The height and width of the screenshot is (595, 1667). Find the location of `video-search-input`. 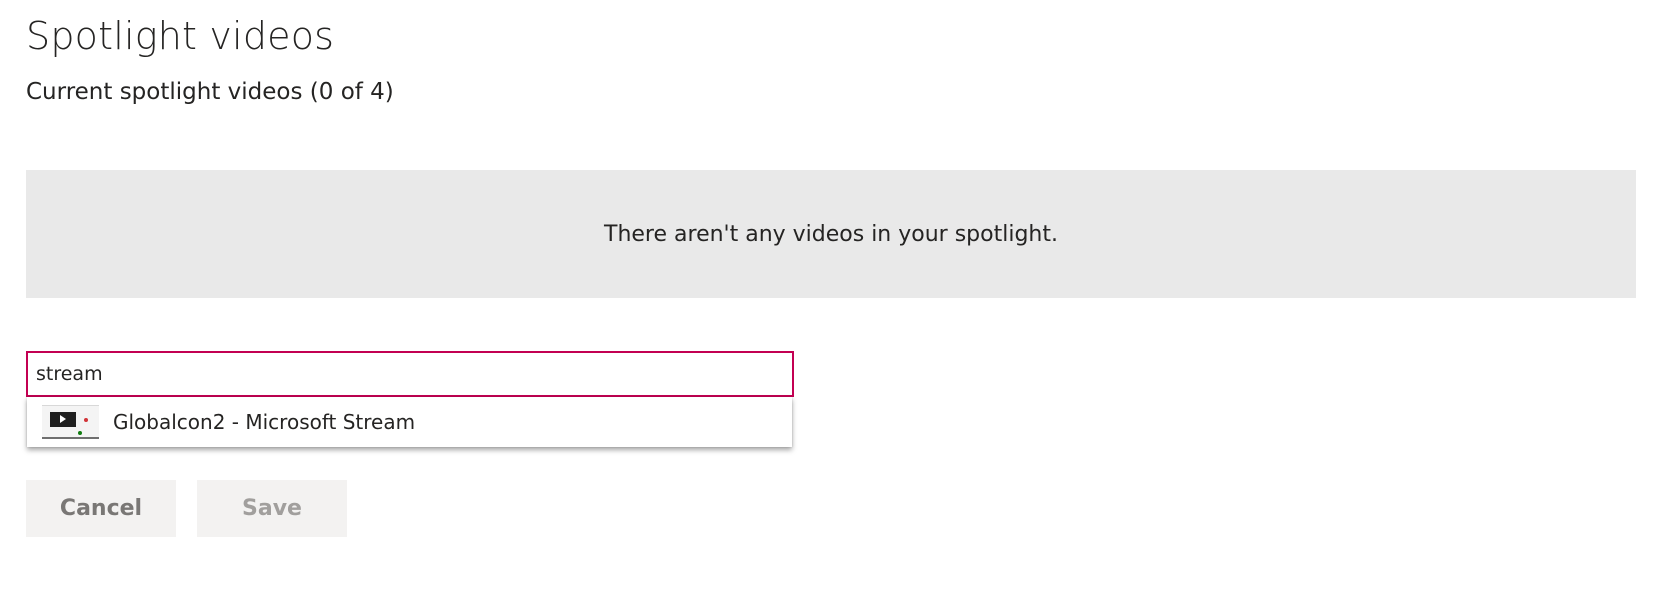

video-search-input is located at coordinates (410, 374).